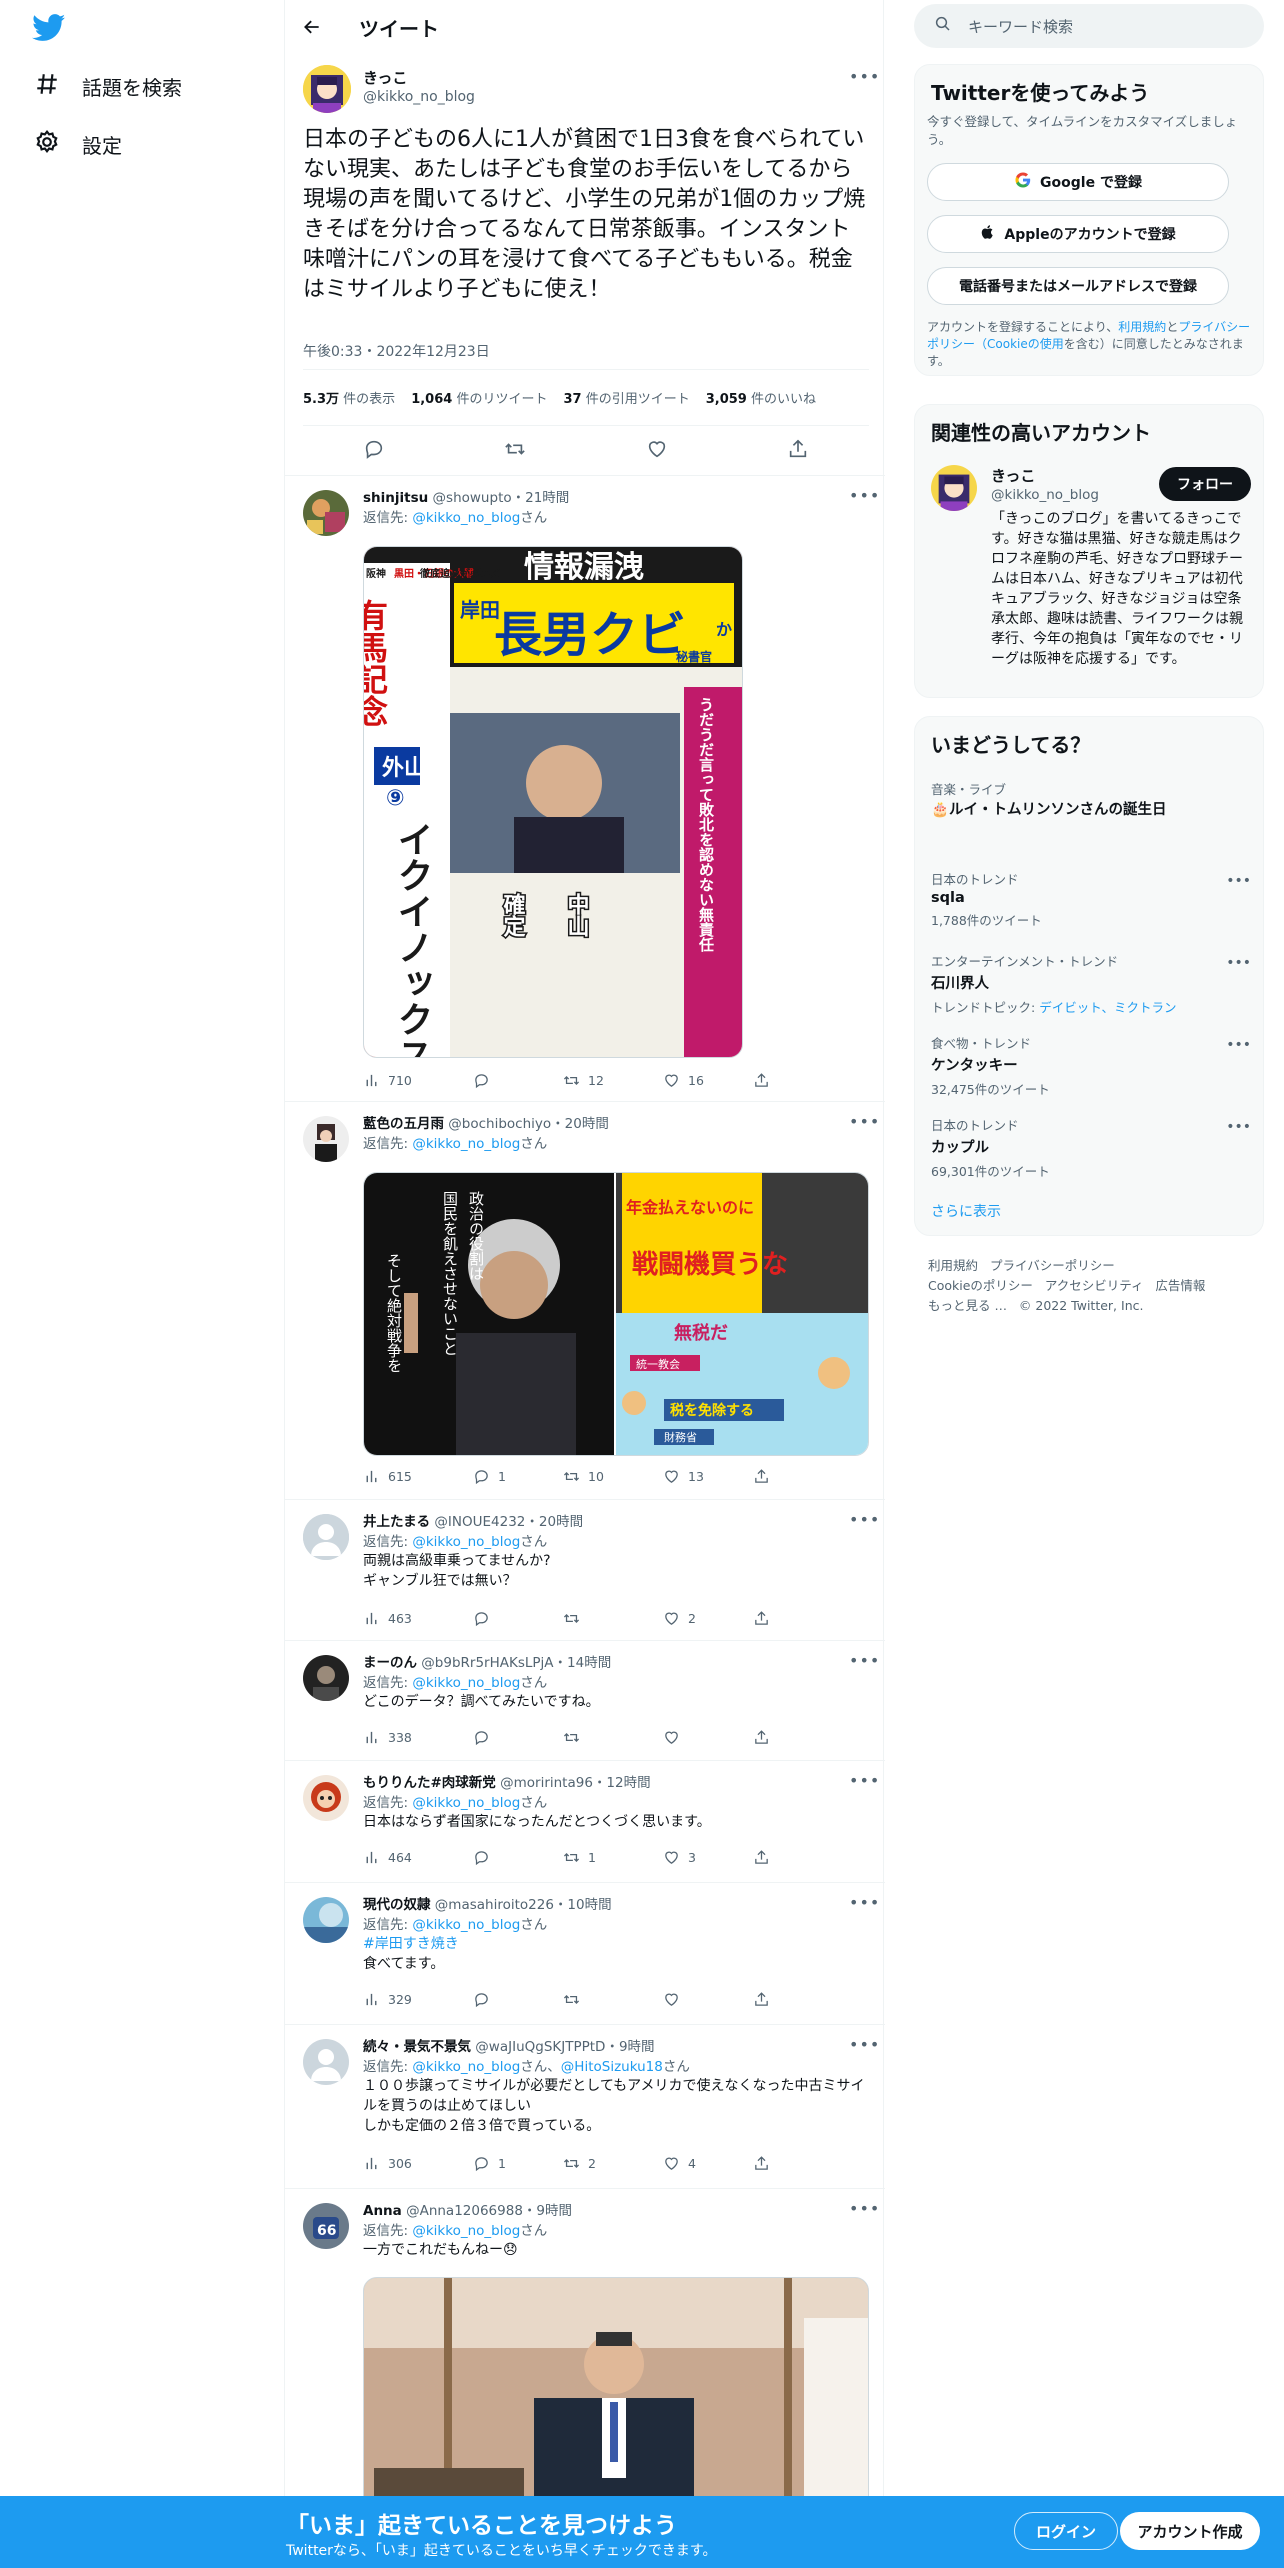 This screenshot has height=2568, width=1284. What do you see at coordinates (486, 1122) in the screenshot?
I see `reply-author: 藍色の五月雨 @bochibochiyo・20時間` at bounding box center [486, 1122].